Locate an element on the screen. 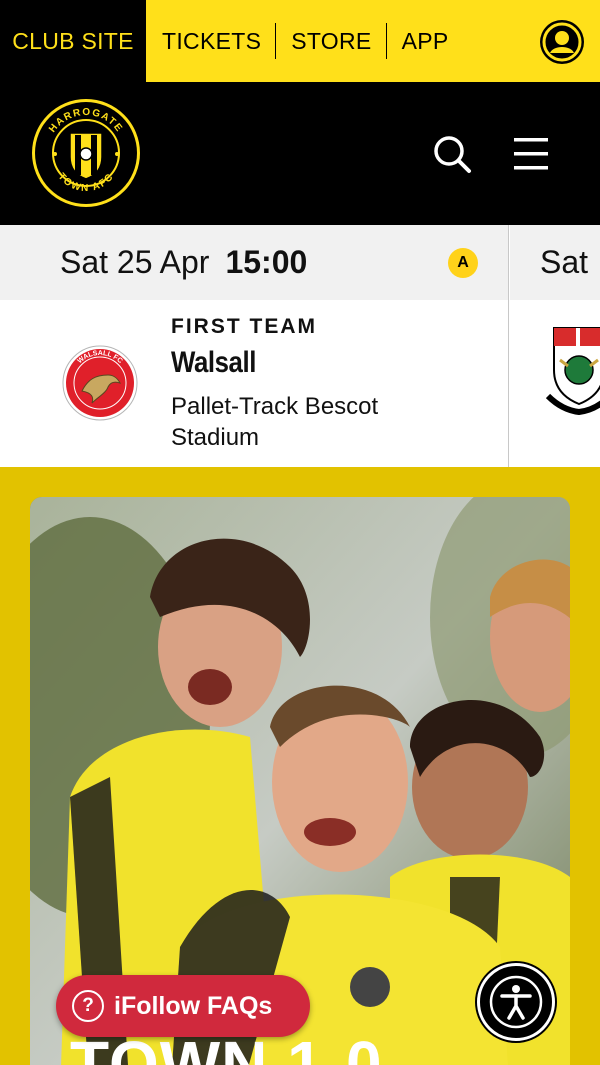  fixture-date-bar: Sat is located at coordinates (555, 262).